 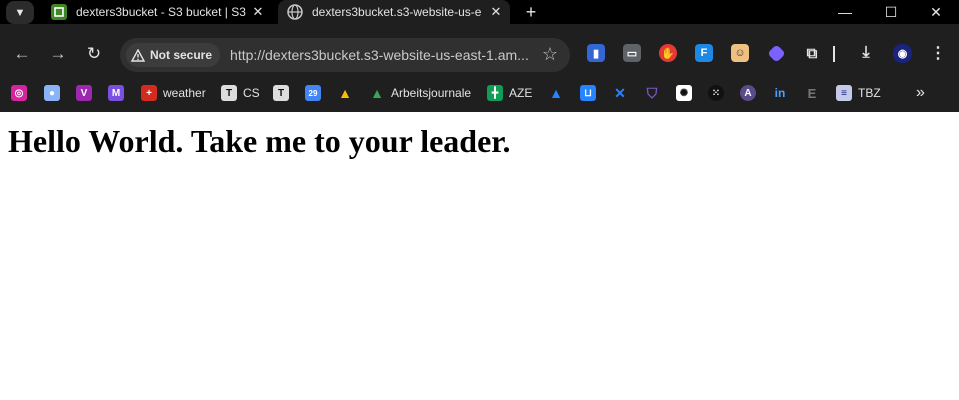 I want to click on shield-icon: ⛉, so click(x=652, y=92).